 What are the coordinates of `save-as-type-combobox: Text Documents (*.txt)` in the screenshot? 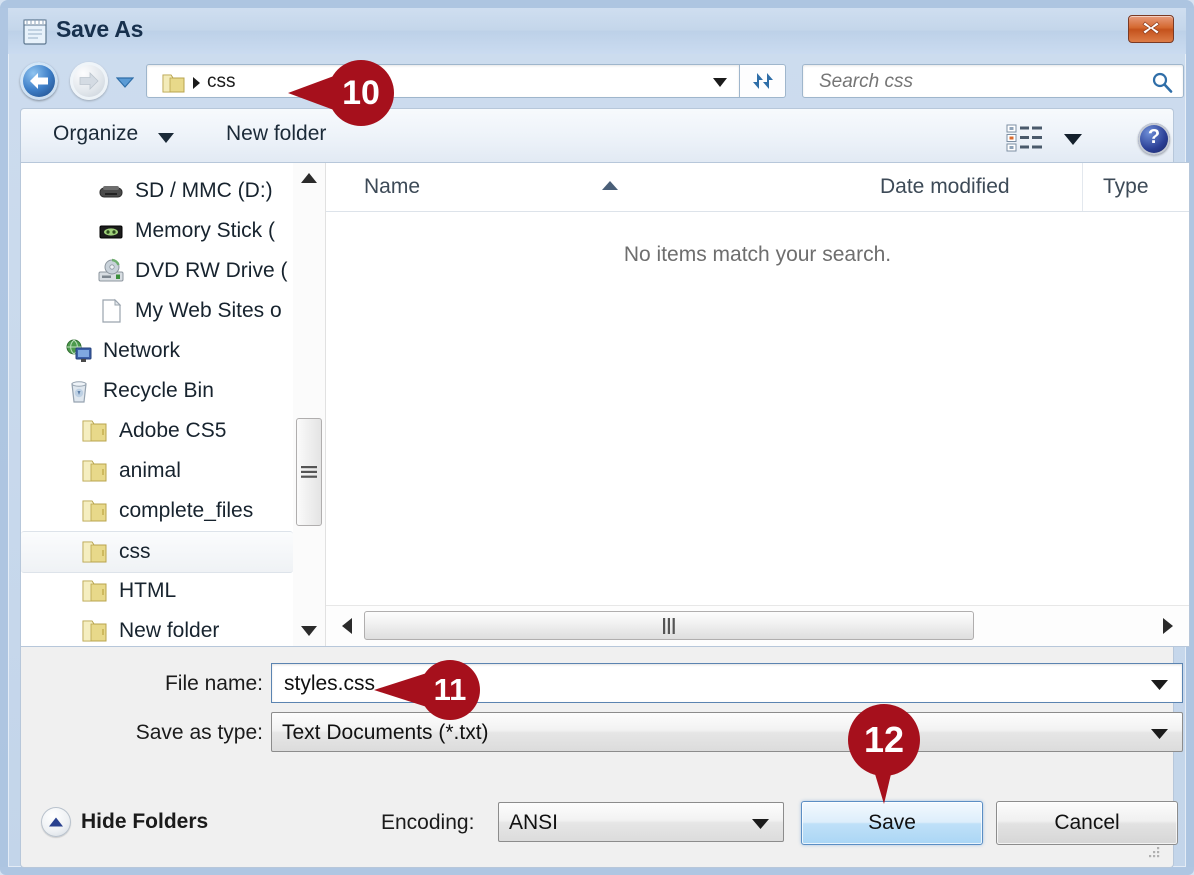 It's located at (727, 732).